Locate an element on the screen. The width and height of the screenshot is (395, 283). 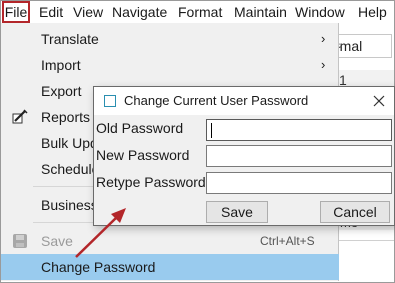
menu-item-label: Change Password is located at coordinates (98, 267).